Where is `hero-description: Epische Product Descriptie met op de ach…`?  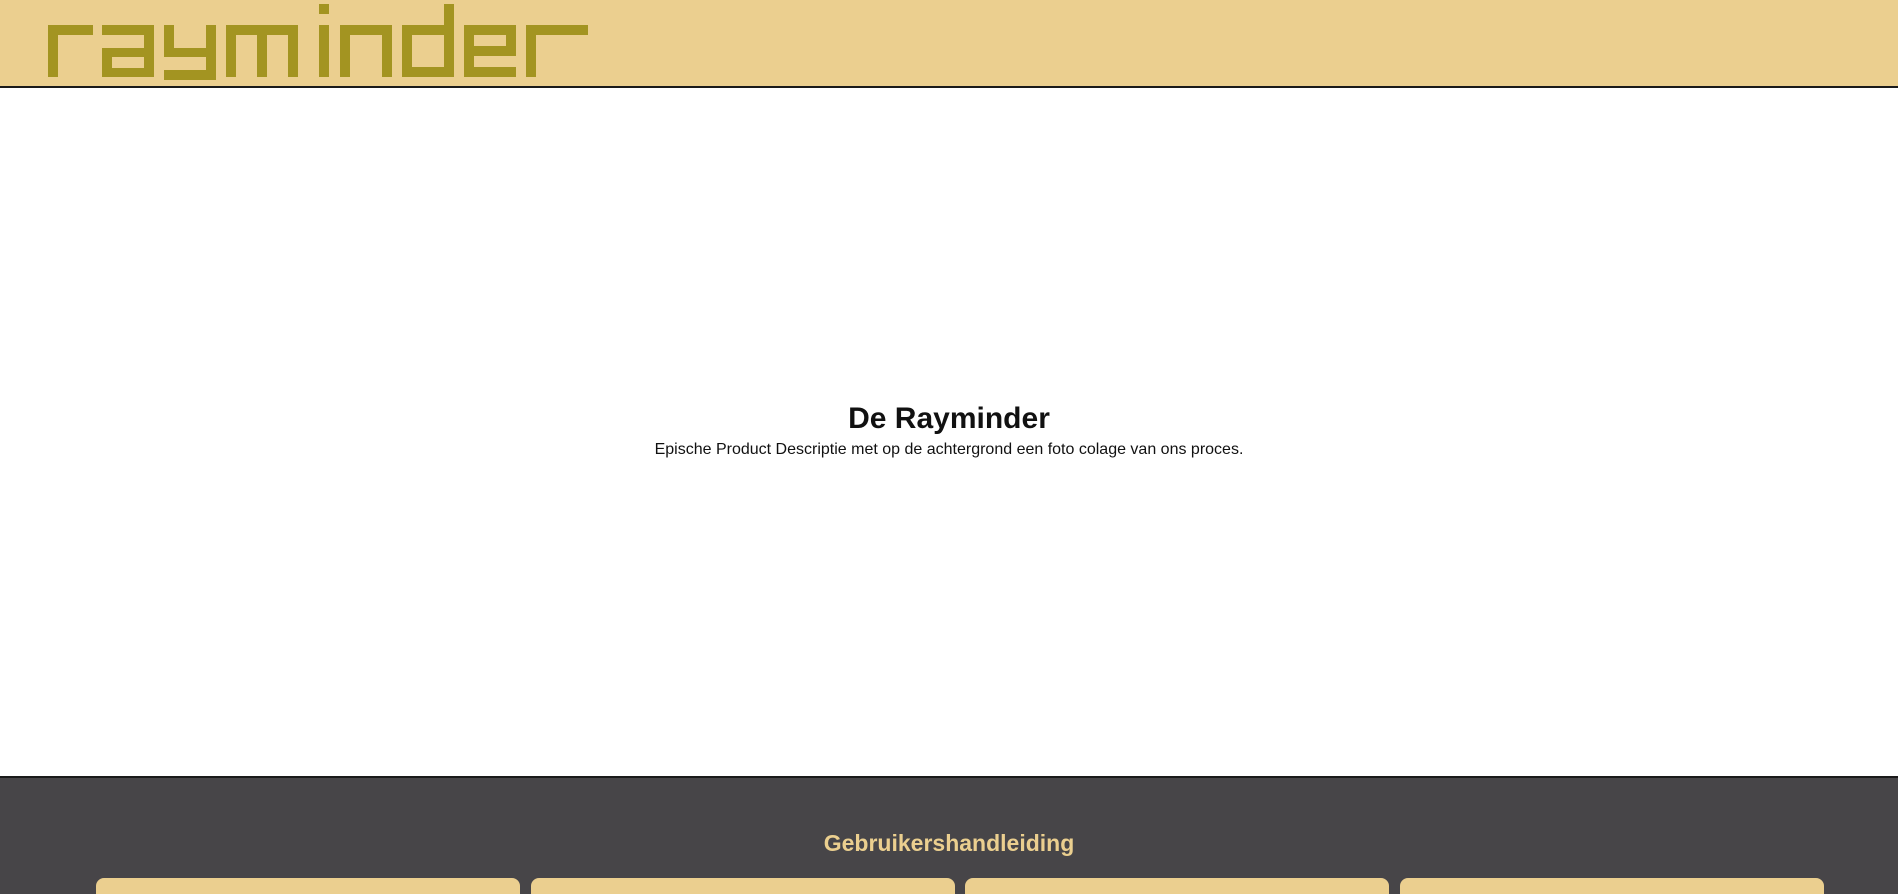 hero-description: Epische Product Descriptie met op de ach… is located at coordinates (949, 449).